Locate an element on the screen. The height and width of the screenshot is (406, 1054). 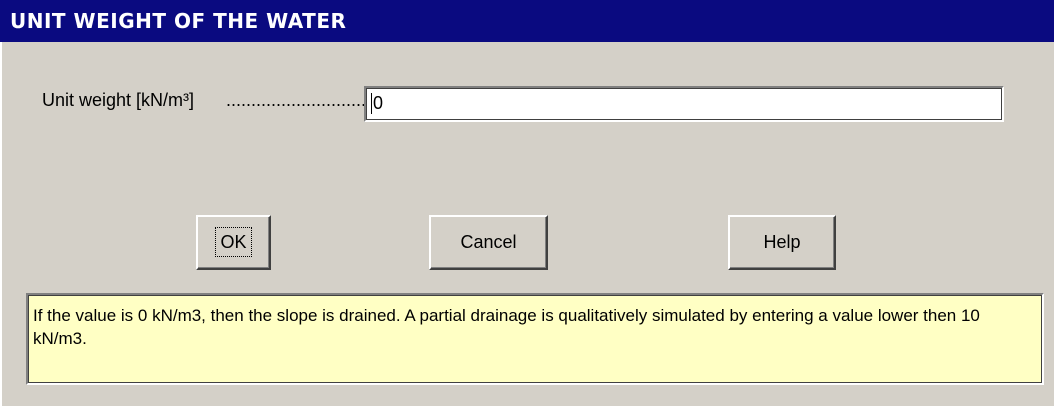
ok-button: OK is located at coordinates (233, 242).